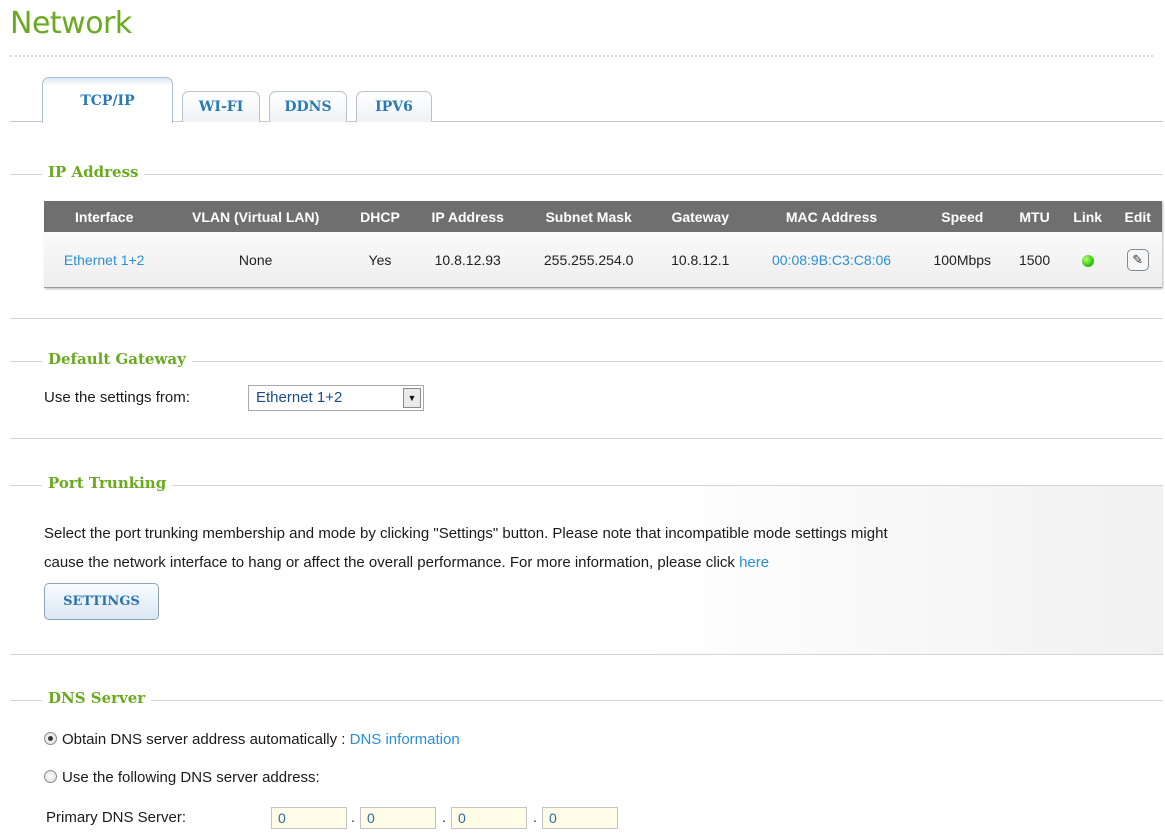 The image size is (1165, 840). Describe the element at coordinates (50, 776) in the screenshot. I see `dns-manual-radio` at that location.